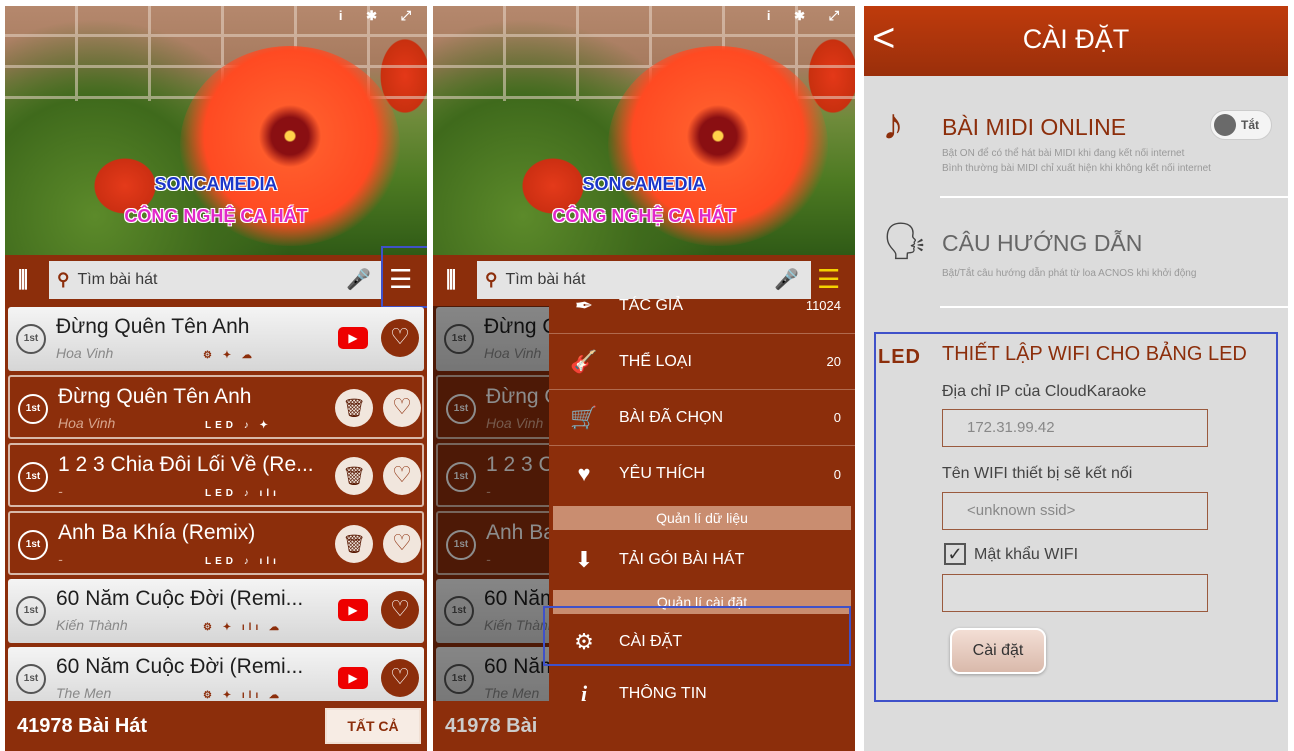  What do you see at coordinates (229, 355) in the screenshot?
I see `song-tags: ⚙ ✦ ☁` at bounding box center [229, 355].